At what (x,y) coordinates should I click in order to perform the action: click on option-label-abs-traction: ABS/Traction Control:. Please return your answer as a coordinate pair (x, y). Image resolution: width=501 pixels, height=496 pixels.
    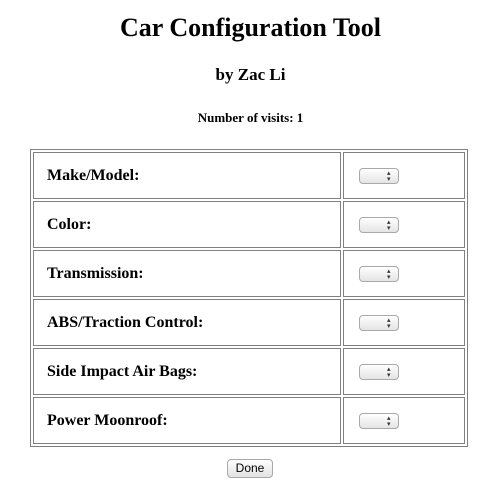
    Looking at the image, I should click on (187, 322).